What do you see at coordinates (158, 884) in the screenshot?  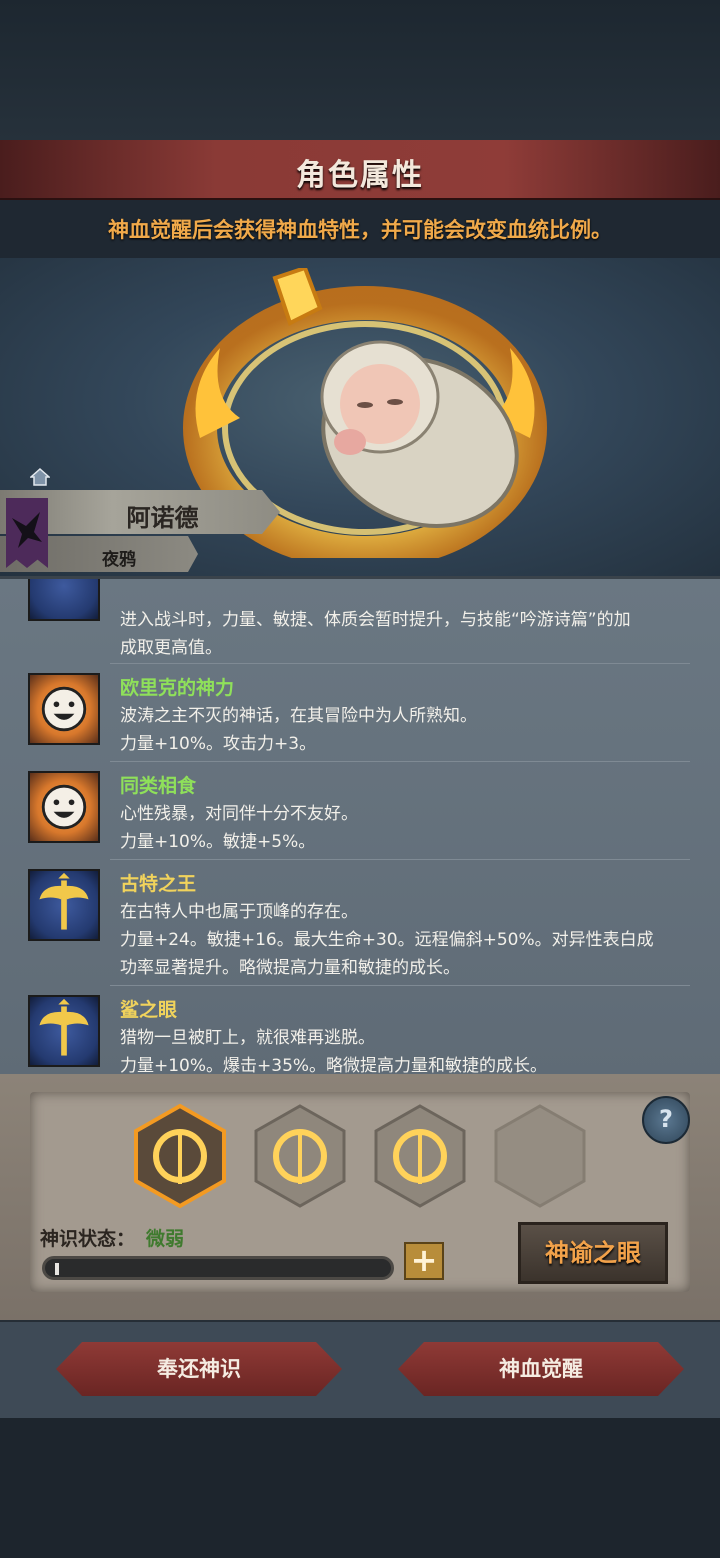 I see `trait-name: 古特之王` at bounding box center [158, 884].